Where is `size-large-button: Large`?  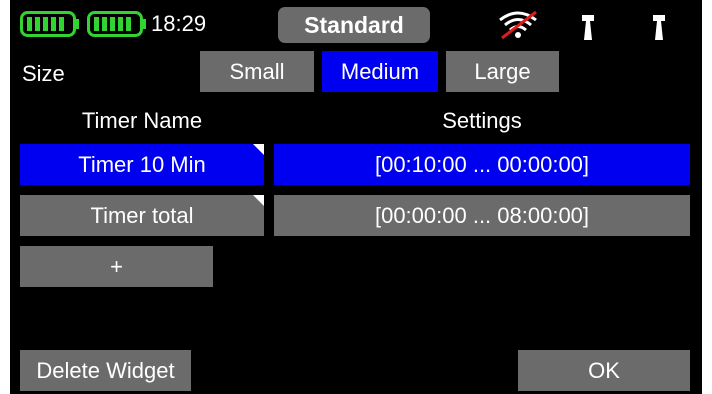
size-large-button: Large is located at coordinates (502, 71).